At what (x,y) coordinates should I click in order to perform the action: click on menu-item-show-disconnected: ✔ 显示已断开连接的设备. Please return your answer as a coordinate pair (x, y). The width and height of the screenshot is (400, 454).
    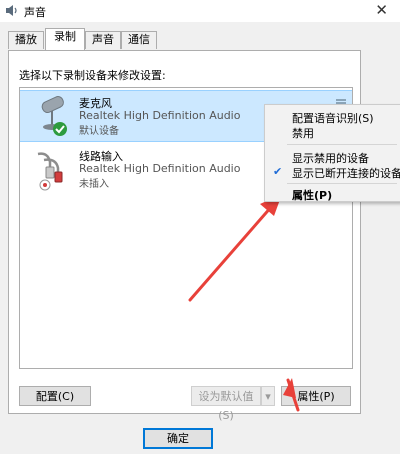
    Looking at the image, I should click on (332, 172).